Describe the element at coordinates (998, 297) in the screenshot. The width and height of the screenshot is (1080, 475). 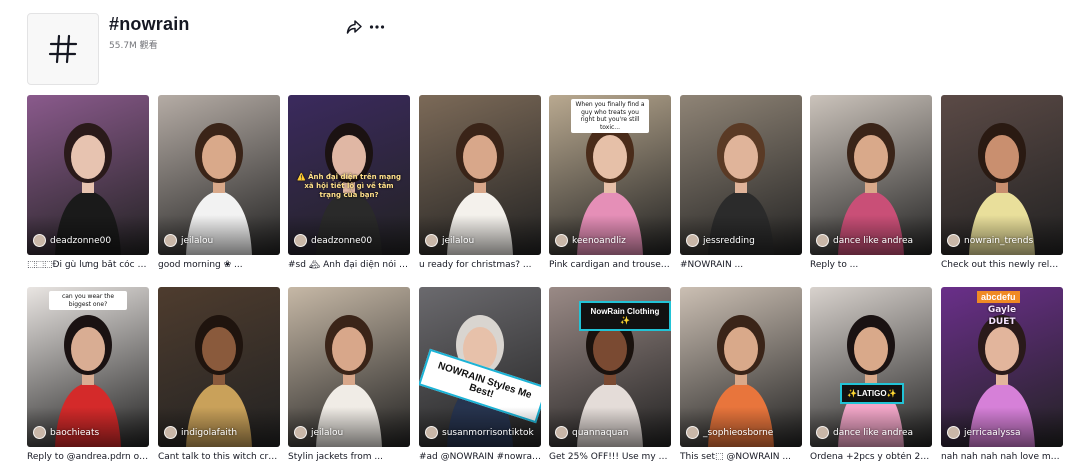
I see `video-overlay-text: abcdefu` at that location.